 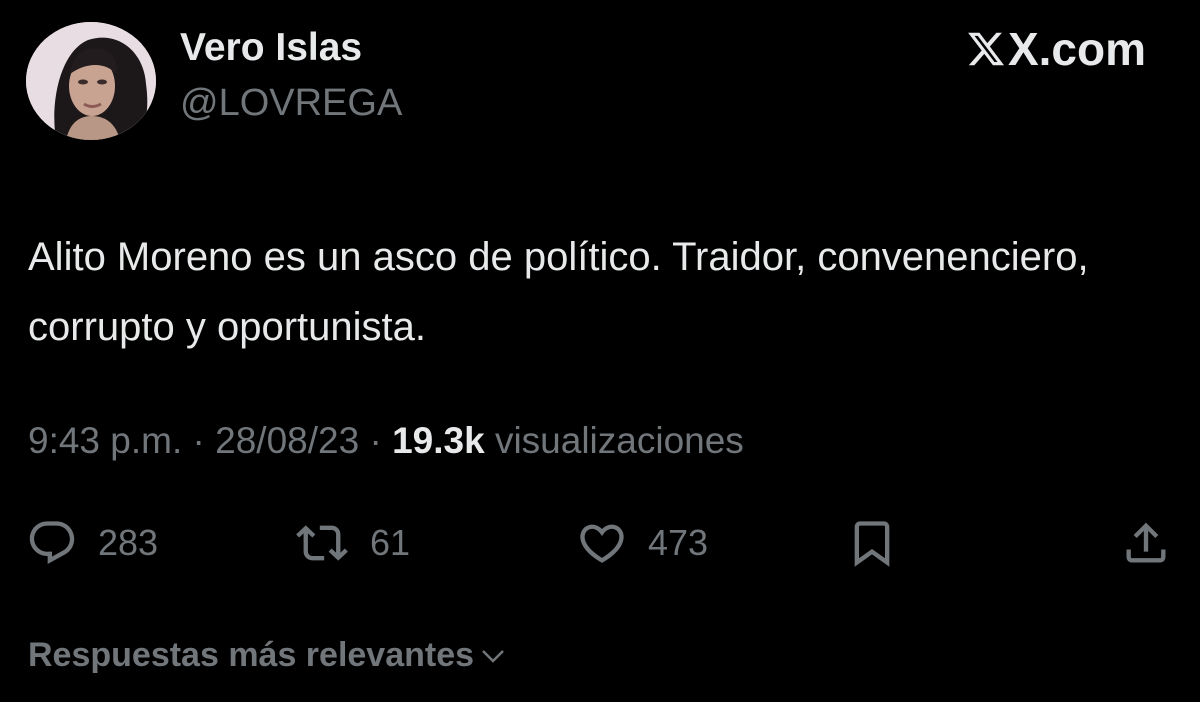 What do you see at coordinates (92, 543) in the screenshot?
I see `reply-button: 283` at bounding box center [92, 543].